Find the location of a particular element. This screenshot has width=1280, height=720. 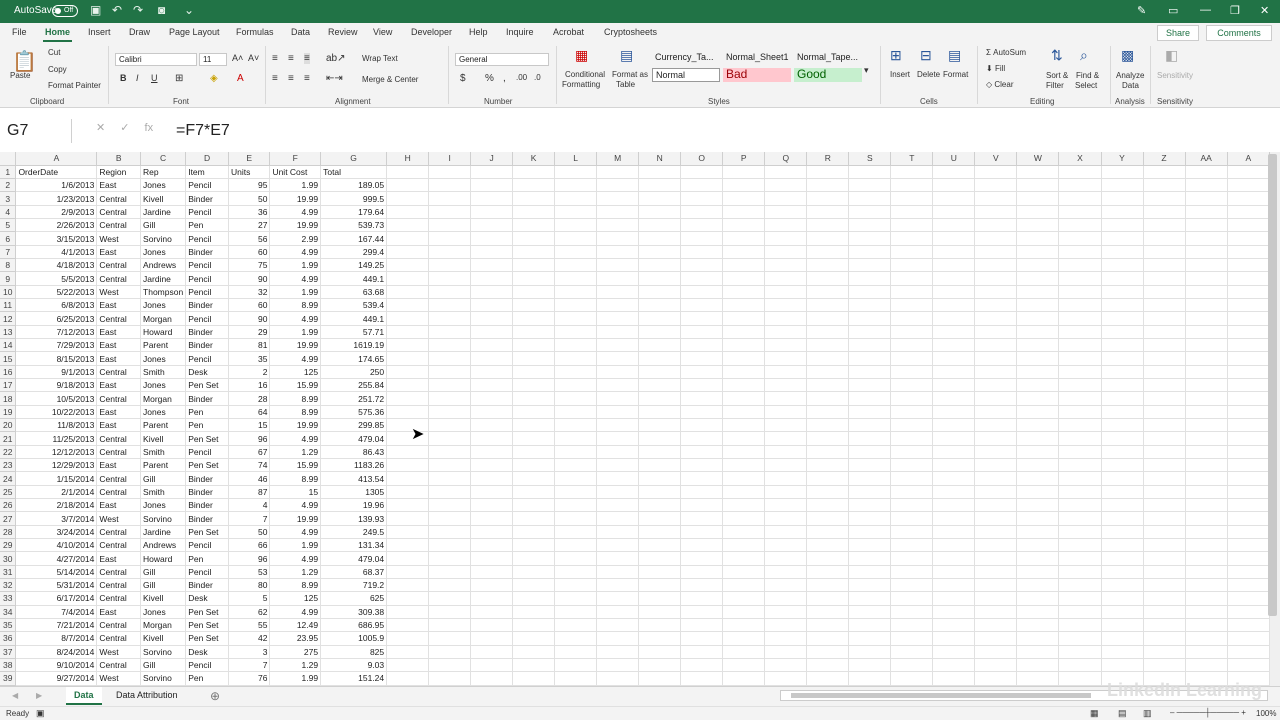

row-header: 19 is located at coordinates (8, 412).